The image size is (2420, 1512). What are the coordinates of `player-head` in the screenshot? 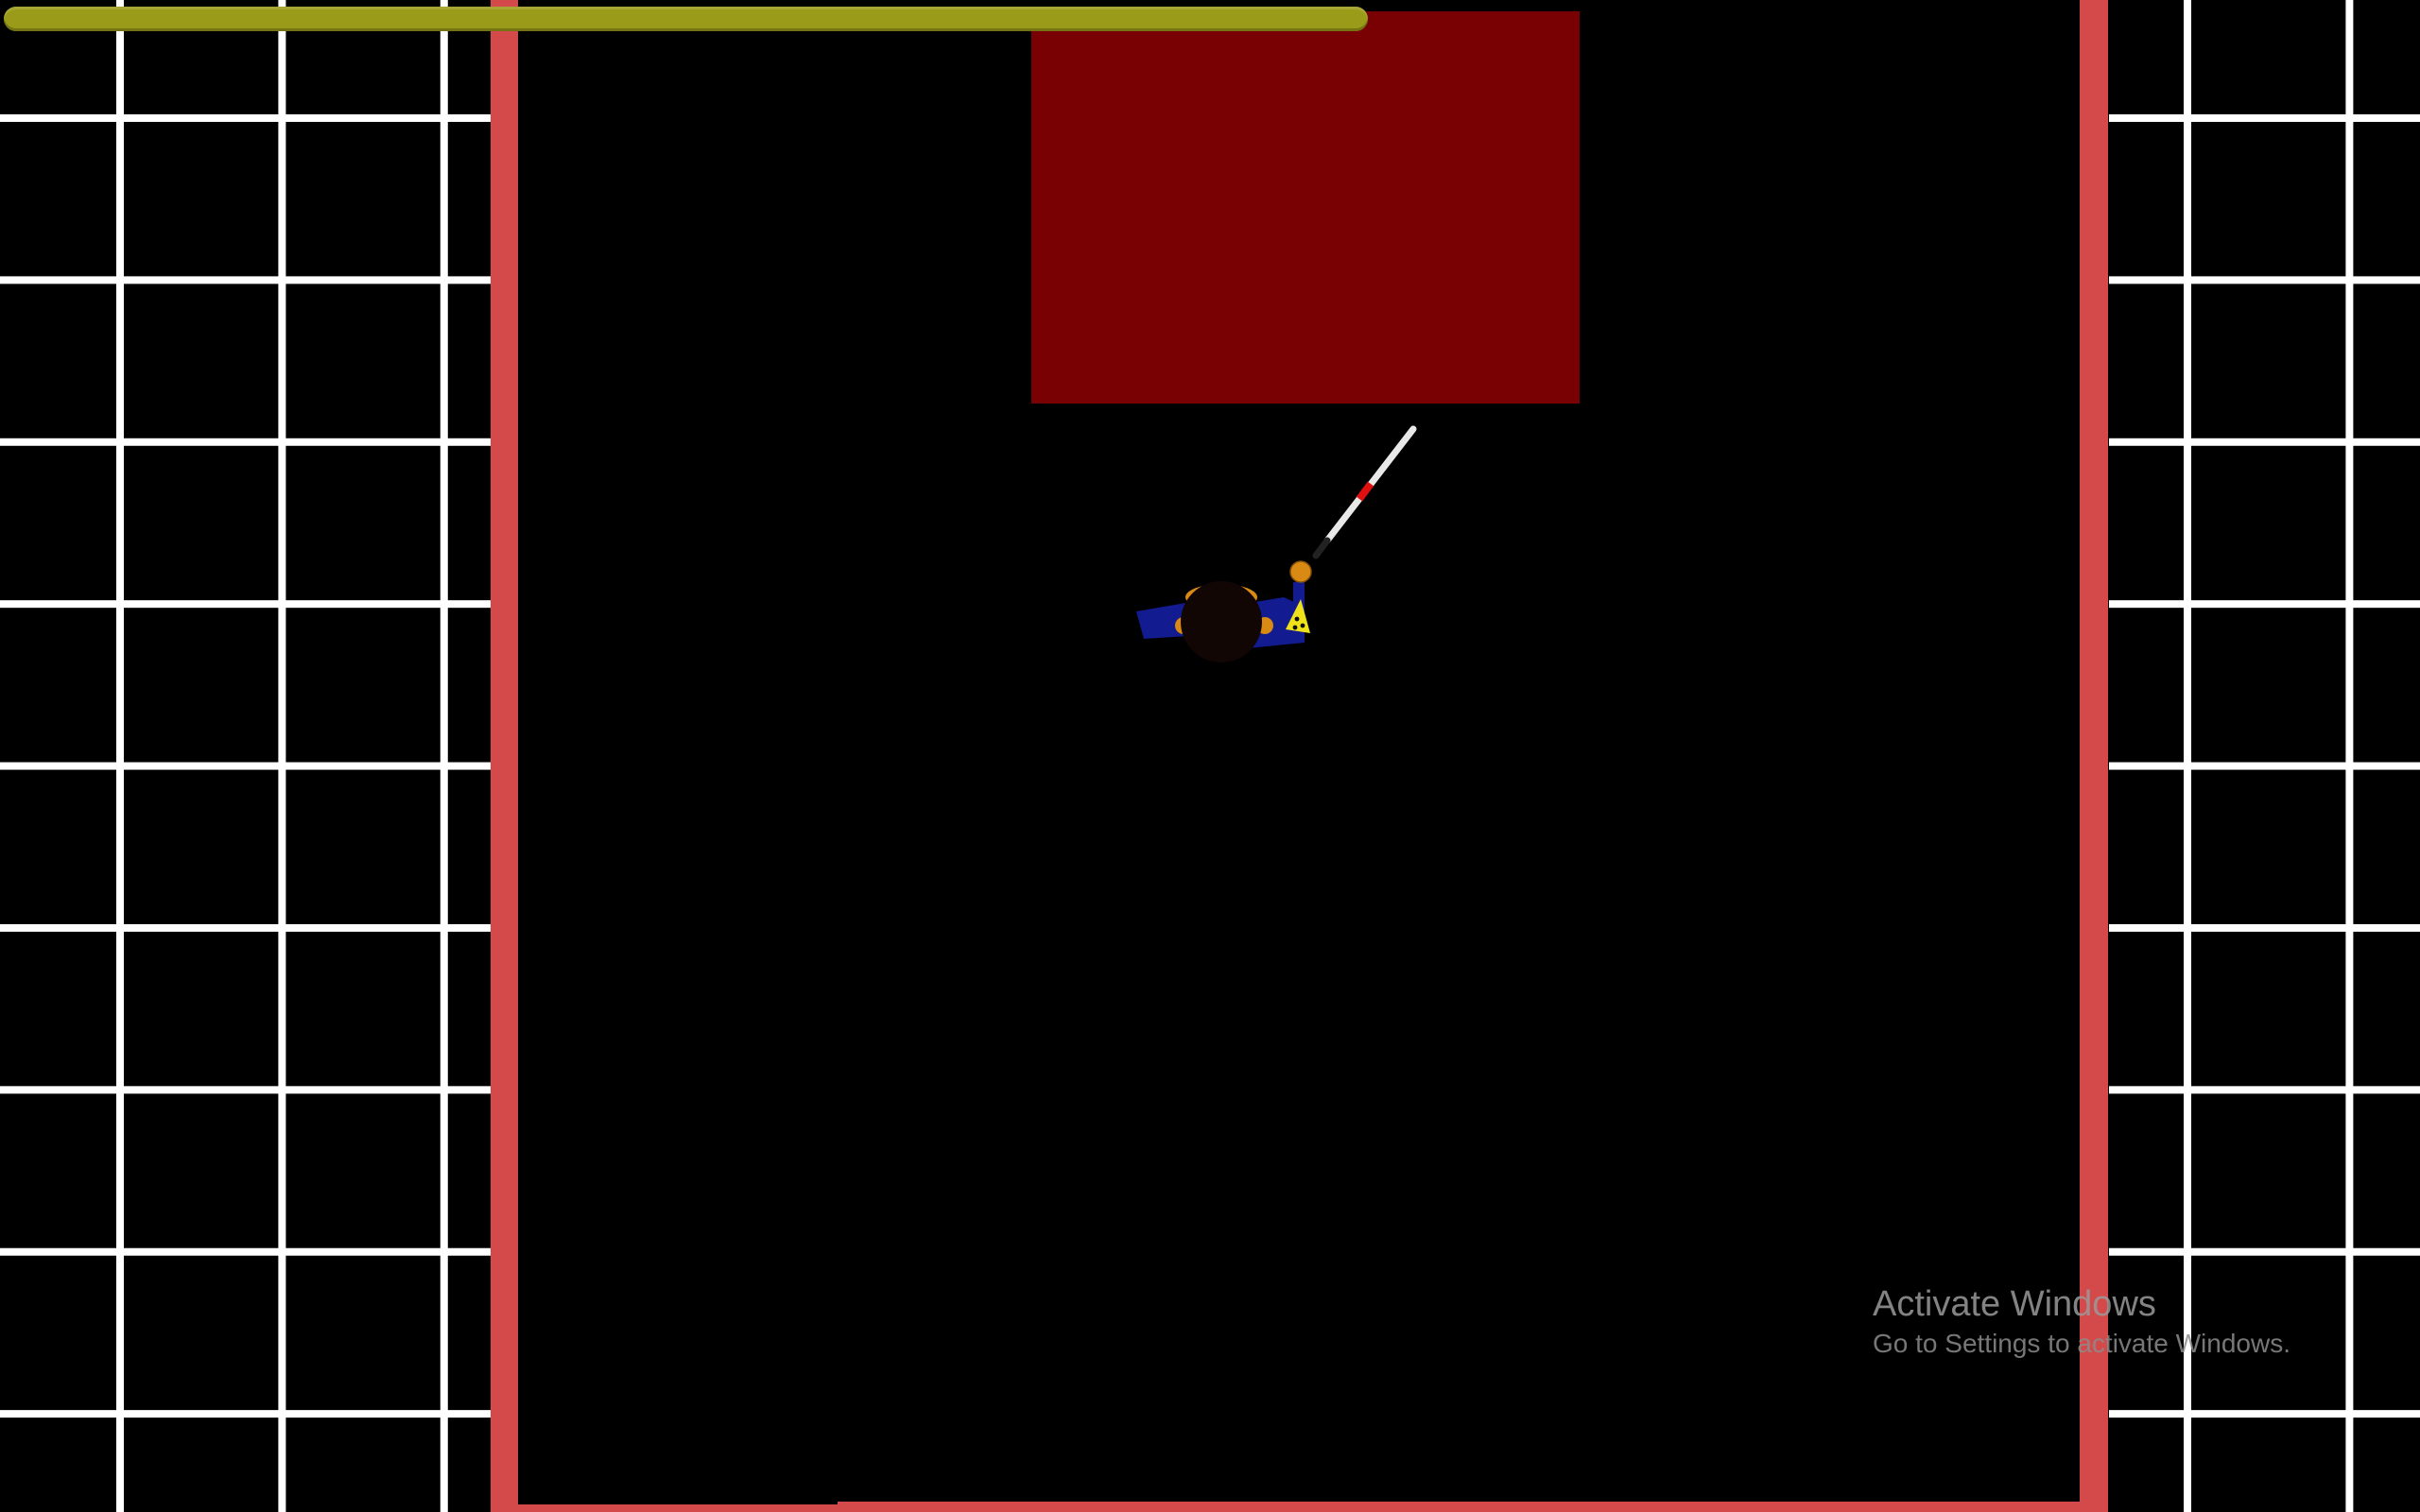 It's located at (1221, 621).